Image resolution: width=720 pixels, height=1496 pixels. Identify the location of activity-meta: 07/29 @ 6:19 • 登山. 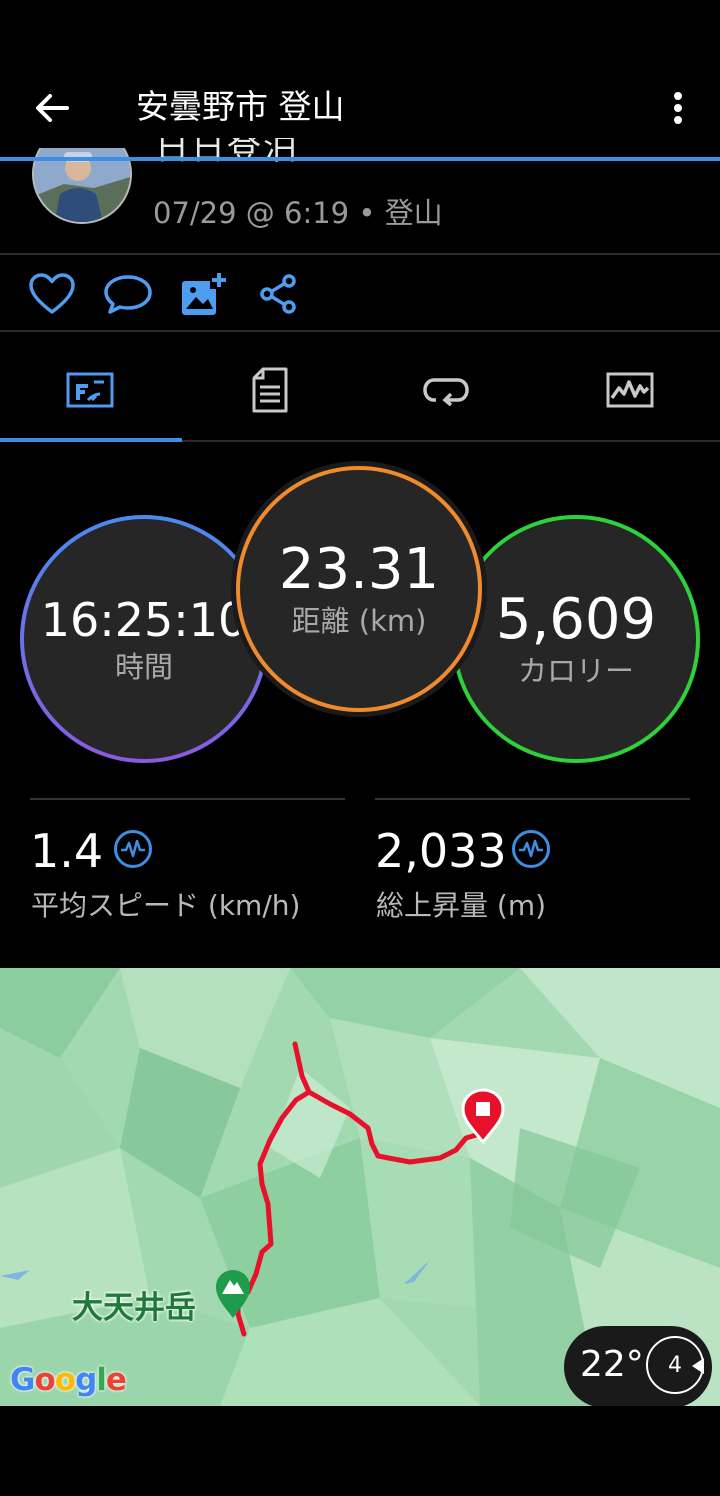
(298, 213).